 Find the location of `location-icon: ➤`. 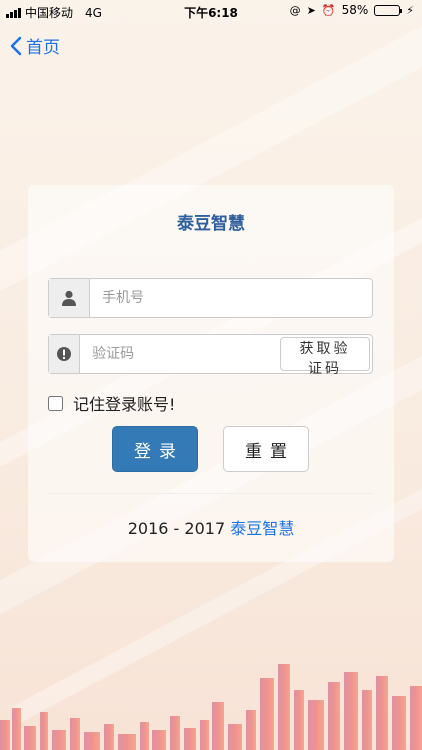

location-icon: ➤ is located at coordinates (311, 10).